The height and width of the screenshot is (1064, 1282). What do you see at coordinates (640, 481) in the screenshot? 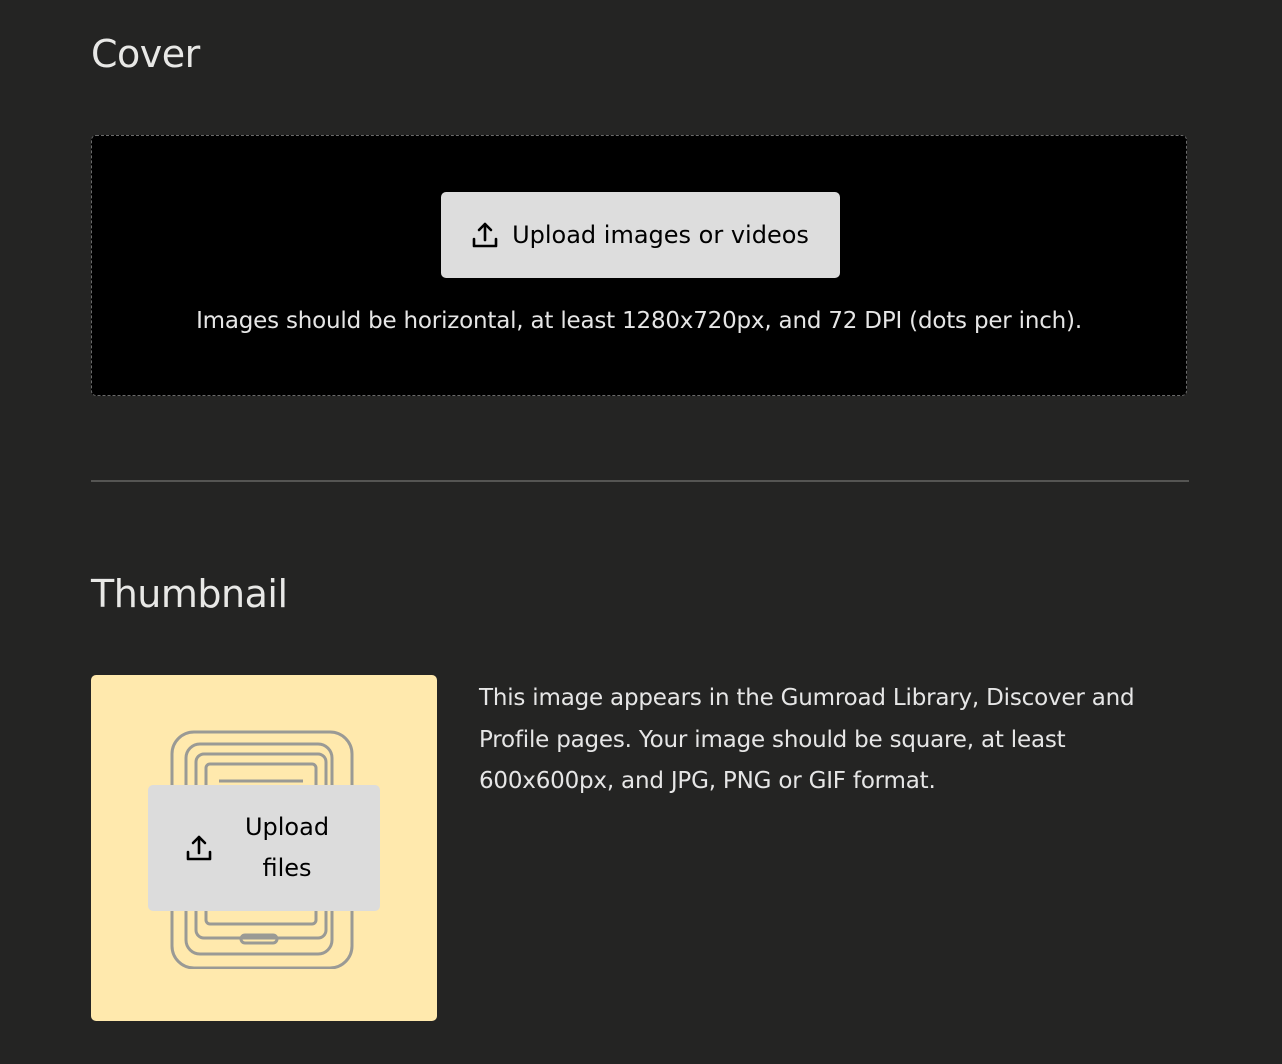
I see `section-divider` at bounding box center [640, 481].